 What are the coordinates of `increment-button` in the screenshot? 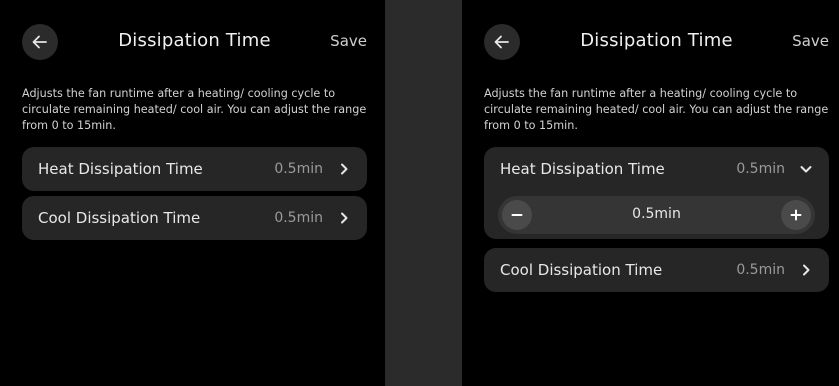 It's located at (796, 215).